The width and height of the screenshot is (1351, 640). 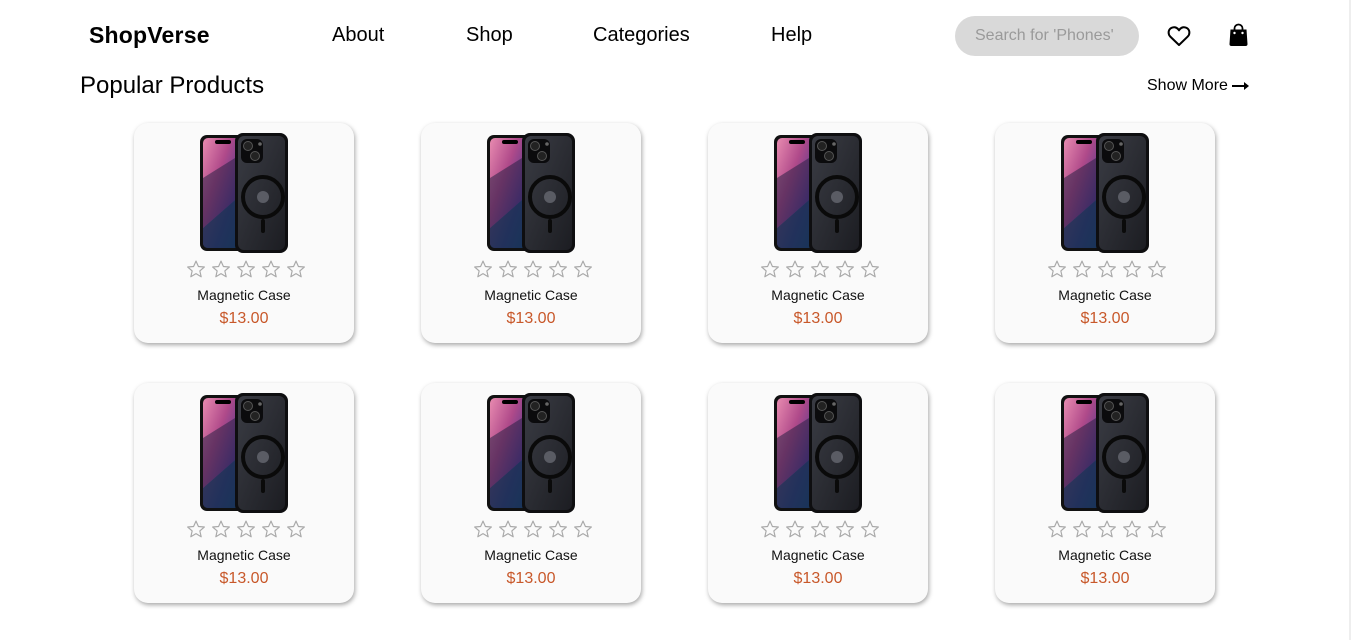 I want to click on nav-link-help: Help, so click(x=791, y=35).